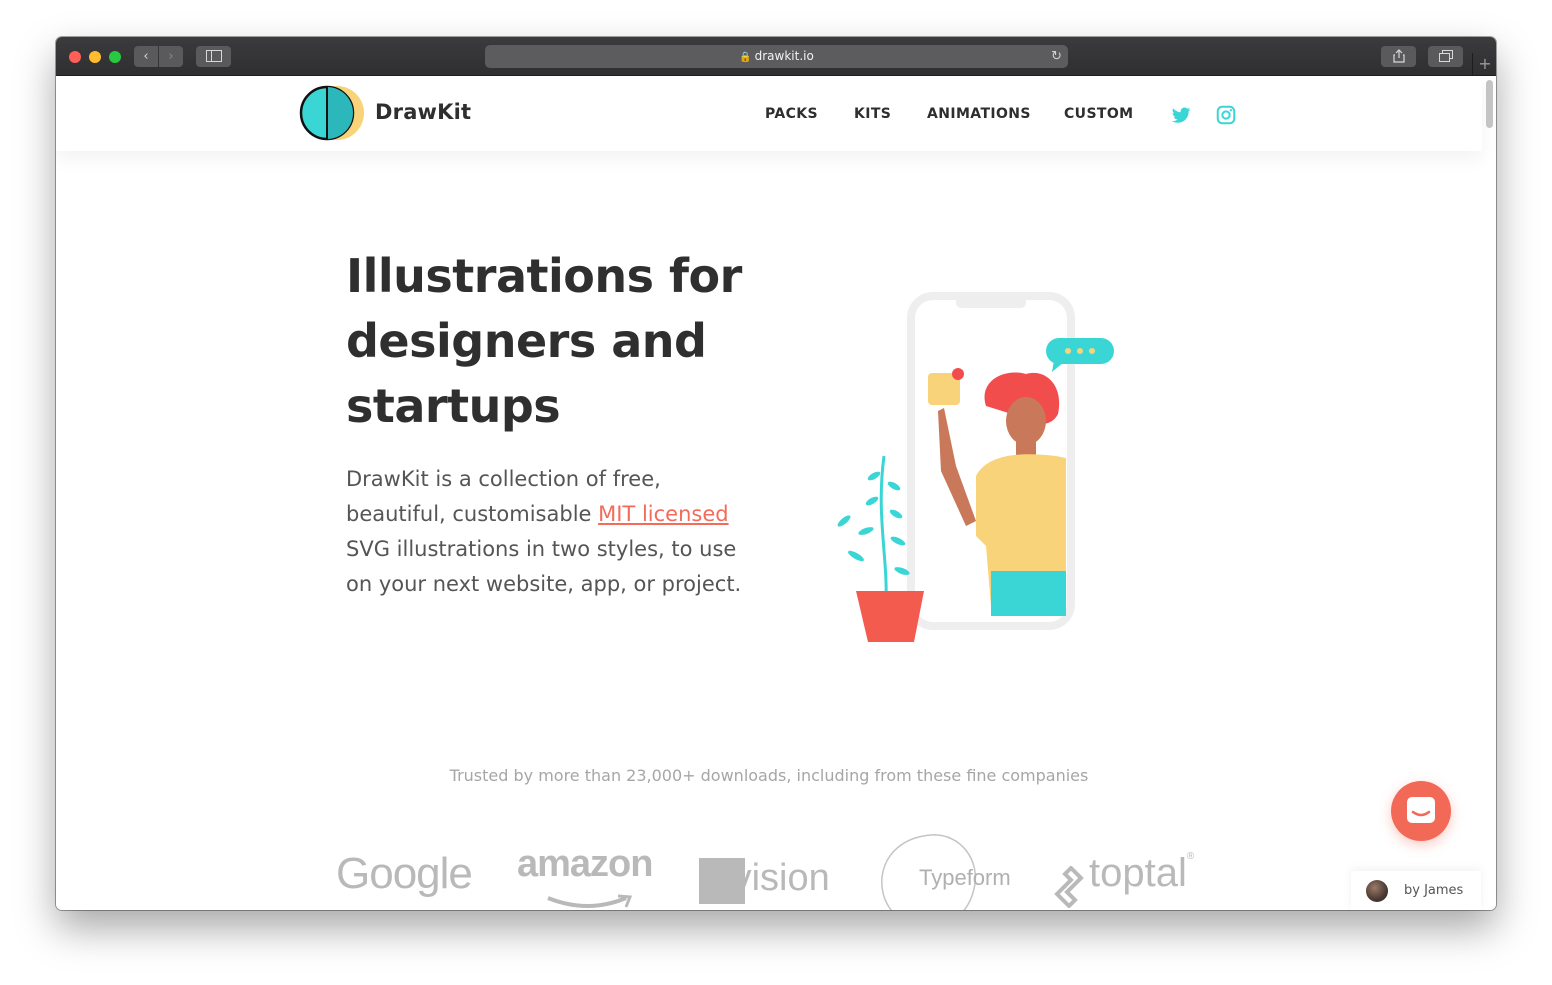 The width and height of the screenshot is (1552, 985). Describe the element at coordinates (75, 57) in the screenshot. I see `close-window-button` at that location.